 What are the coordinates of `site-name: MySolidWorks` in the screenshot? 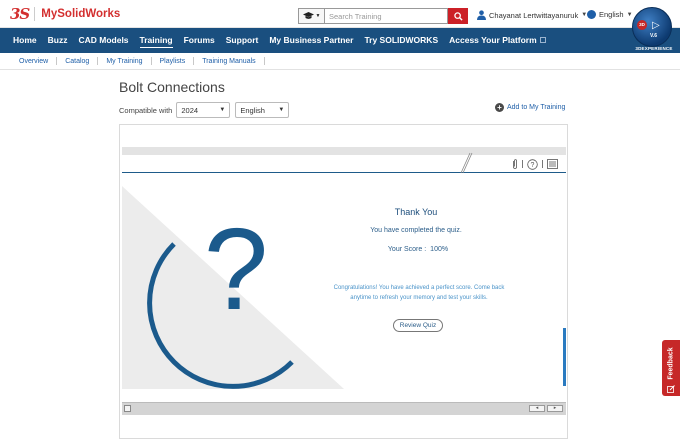 It's located at (80, 14).